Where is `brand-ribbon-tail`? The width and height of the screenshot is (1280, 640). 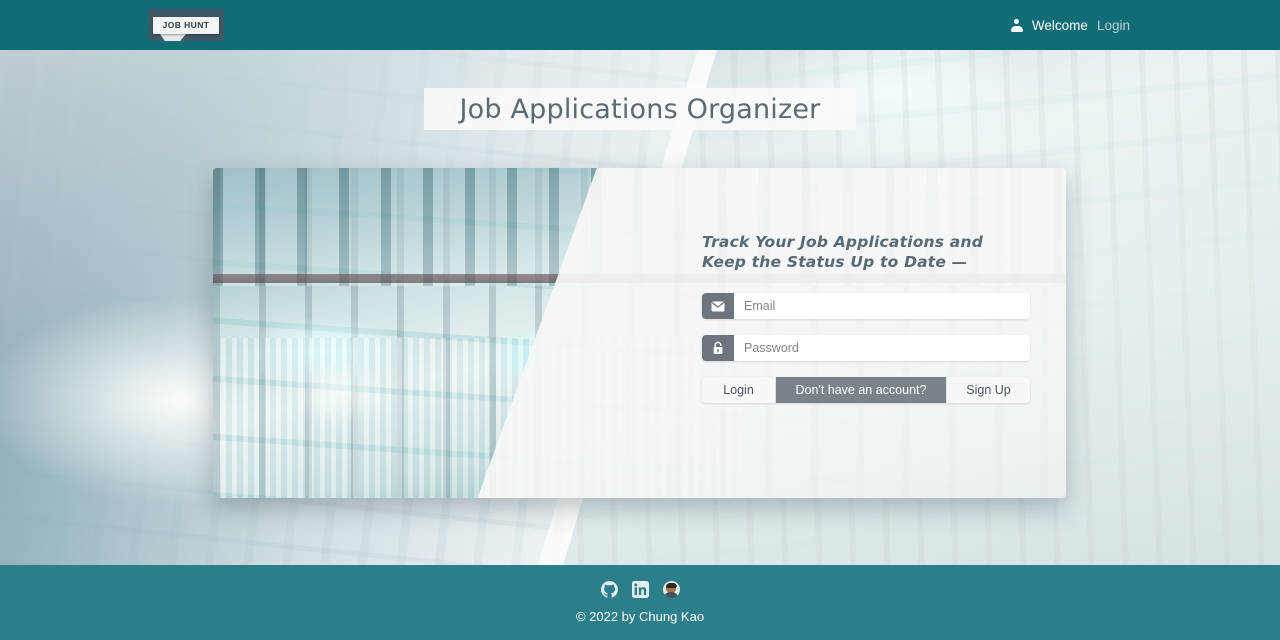
brand-ribbon-tail is located at coordinates (173, 37).